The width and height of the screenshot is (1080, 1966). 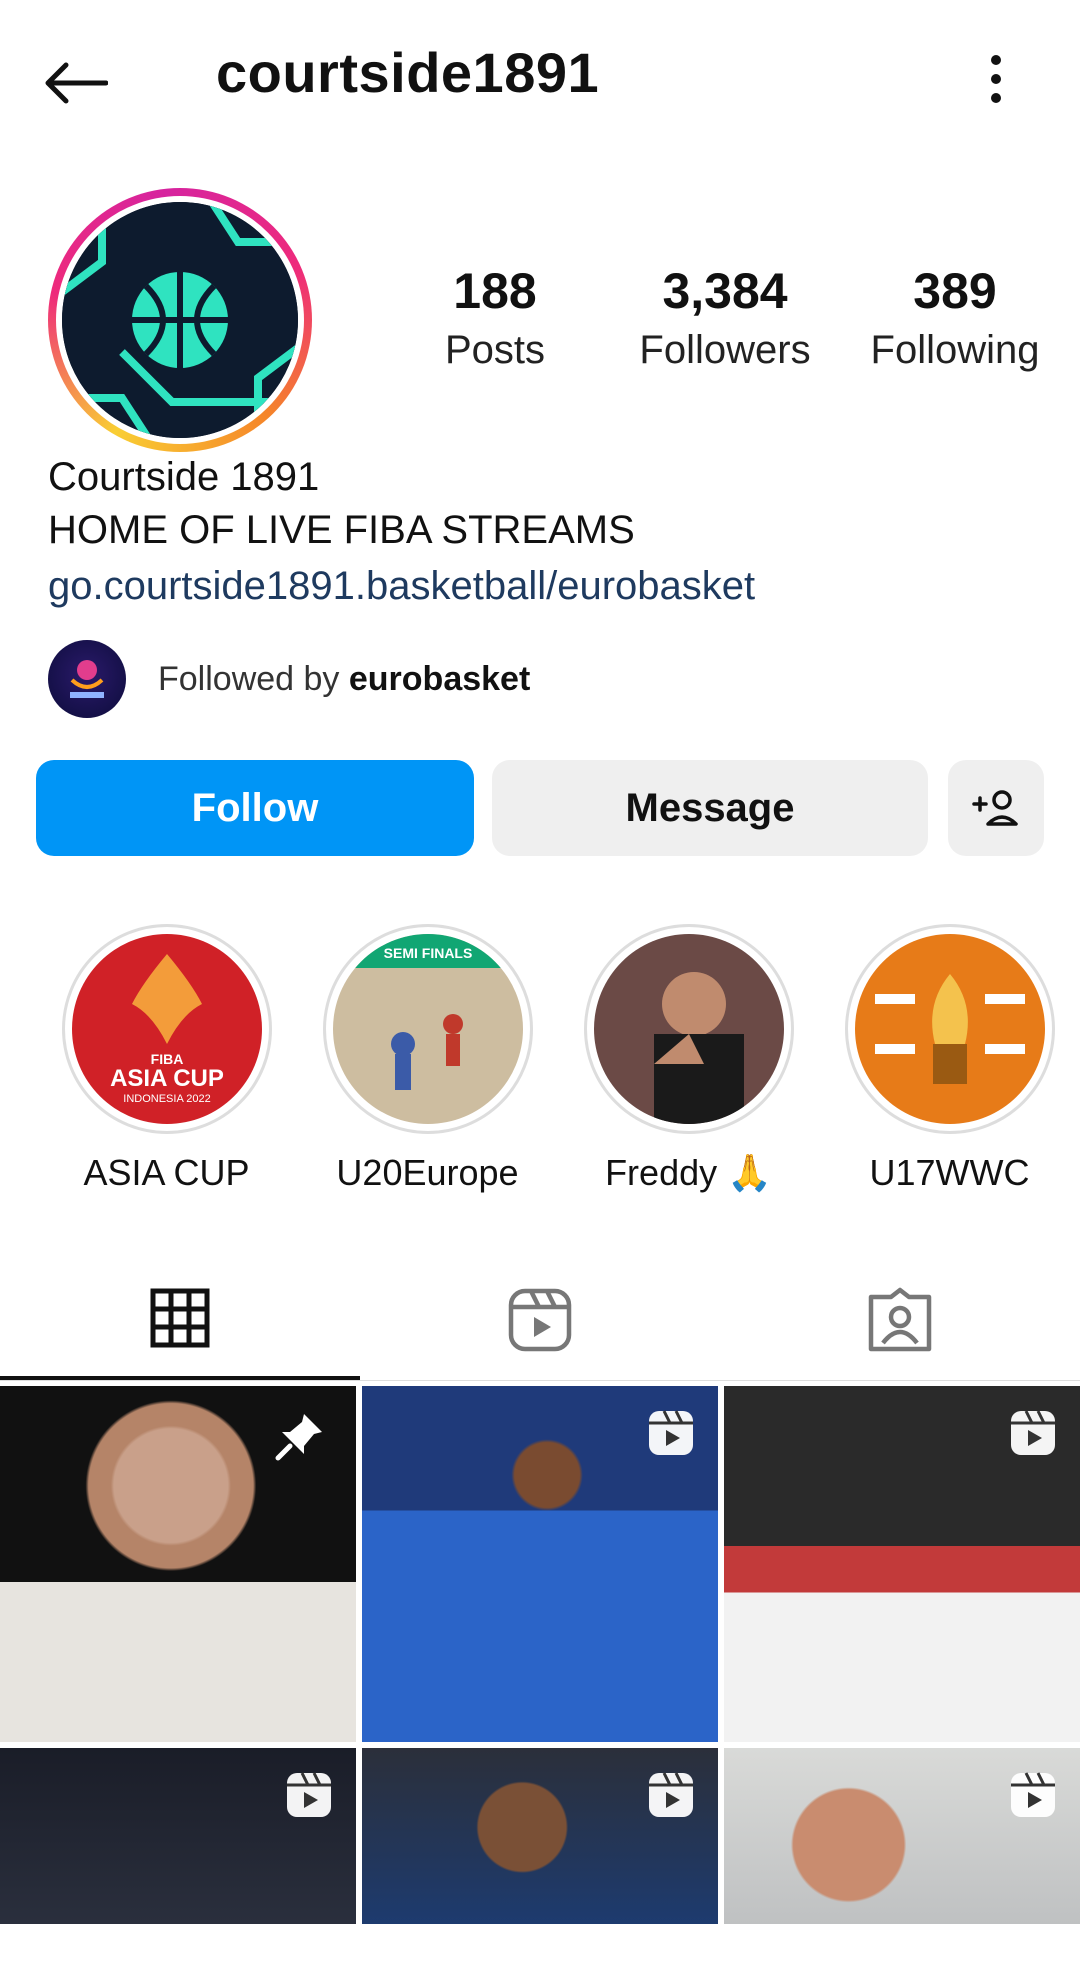 What do you see at coordinates (949, 1172) in the screenshot?
I see `highlight-label: U17WWC` at bounding box center [949, 1172].